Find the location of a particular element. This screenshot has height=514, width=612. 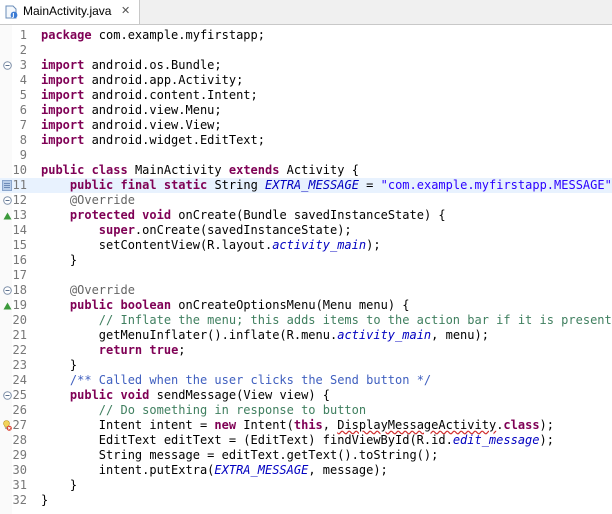

close-icon: ✕ is located at coordinates (125, 10).